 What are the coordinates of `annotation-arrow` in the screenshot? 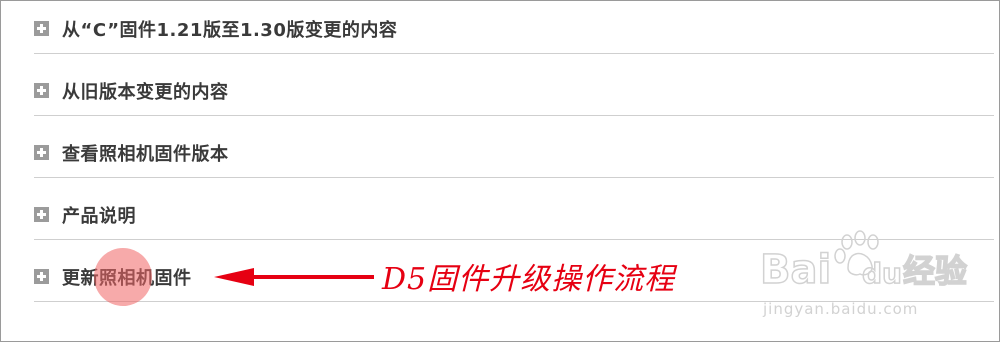 It's located at (294, 277).